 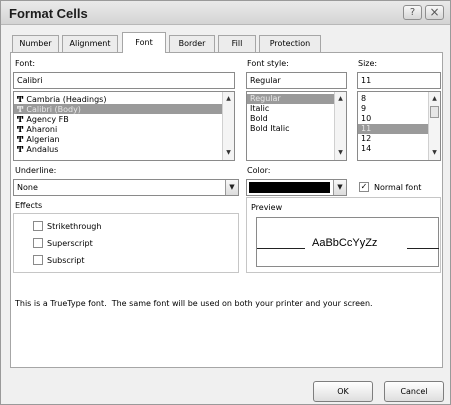 What do you see at coordinates (124, 139) in the screenshot?
I see `list-item: Ͳ Algerian` at bounding box center [124, 139].